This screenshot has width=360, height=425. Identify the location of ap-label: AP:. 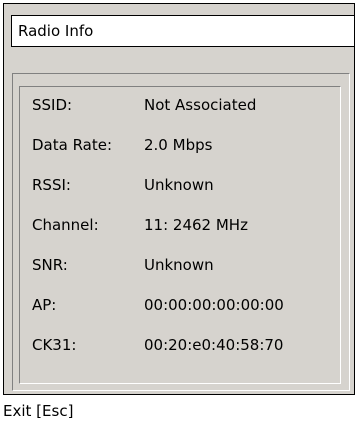
(44, 305).